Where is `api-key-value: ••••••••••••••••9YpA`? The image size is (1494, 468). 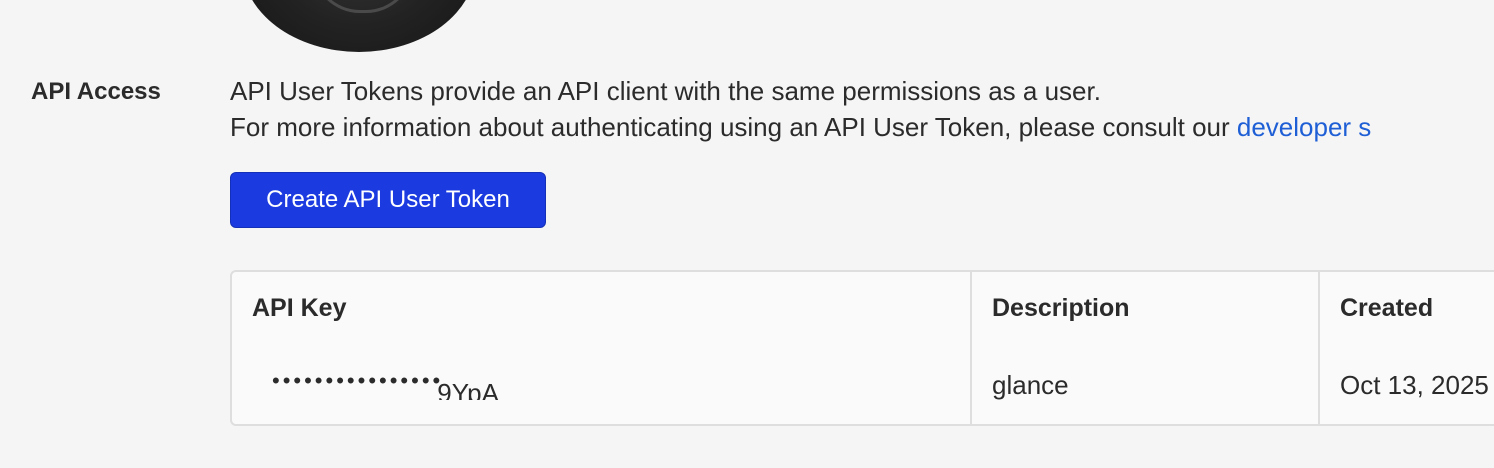 api-key-value: ••••••••••••••••9YpA is located at coordinates (385, 383).